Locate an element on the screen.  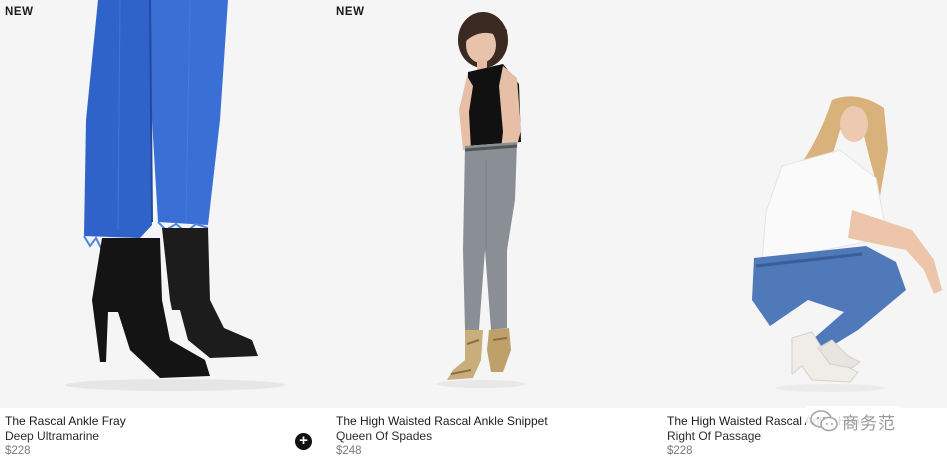
quick-add-button: + is located at coordinates (303, 441).